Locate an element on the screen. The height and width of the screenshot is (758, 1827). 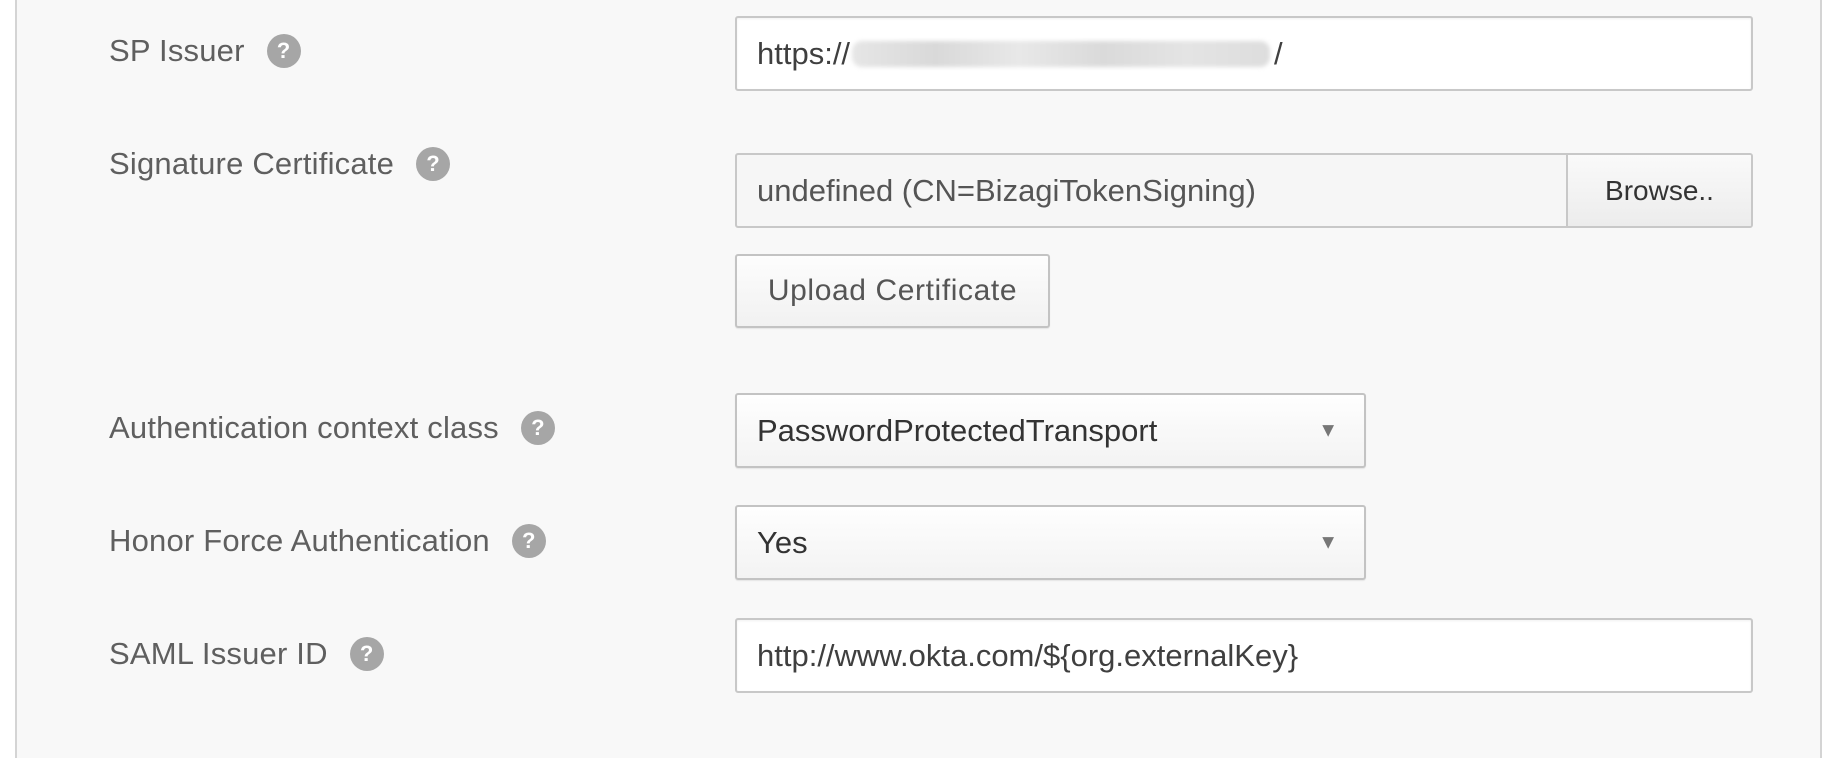
honor-force-auth-selected: Yes is located at coordinates (782, 542).